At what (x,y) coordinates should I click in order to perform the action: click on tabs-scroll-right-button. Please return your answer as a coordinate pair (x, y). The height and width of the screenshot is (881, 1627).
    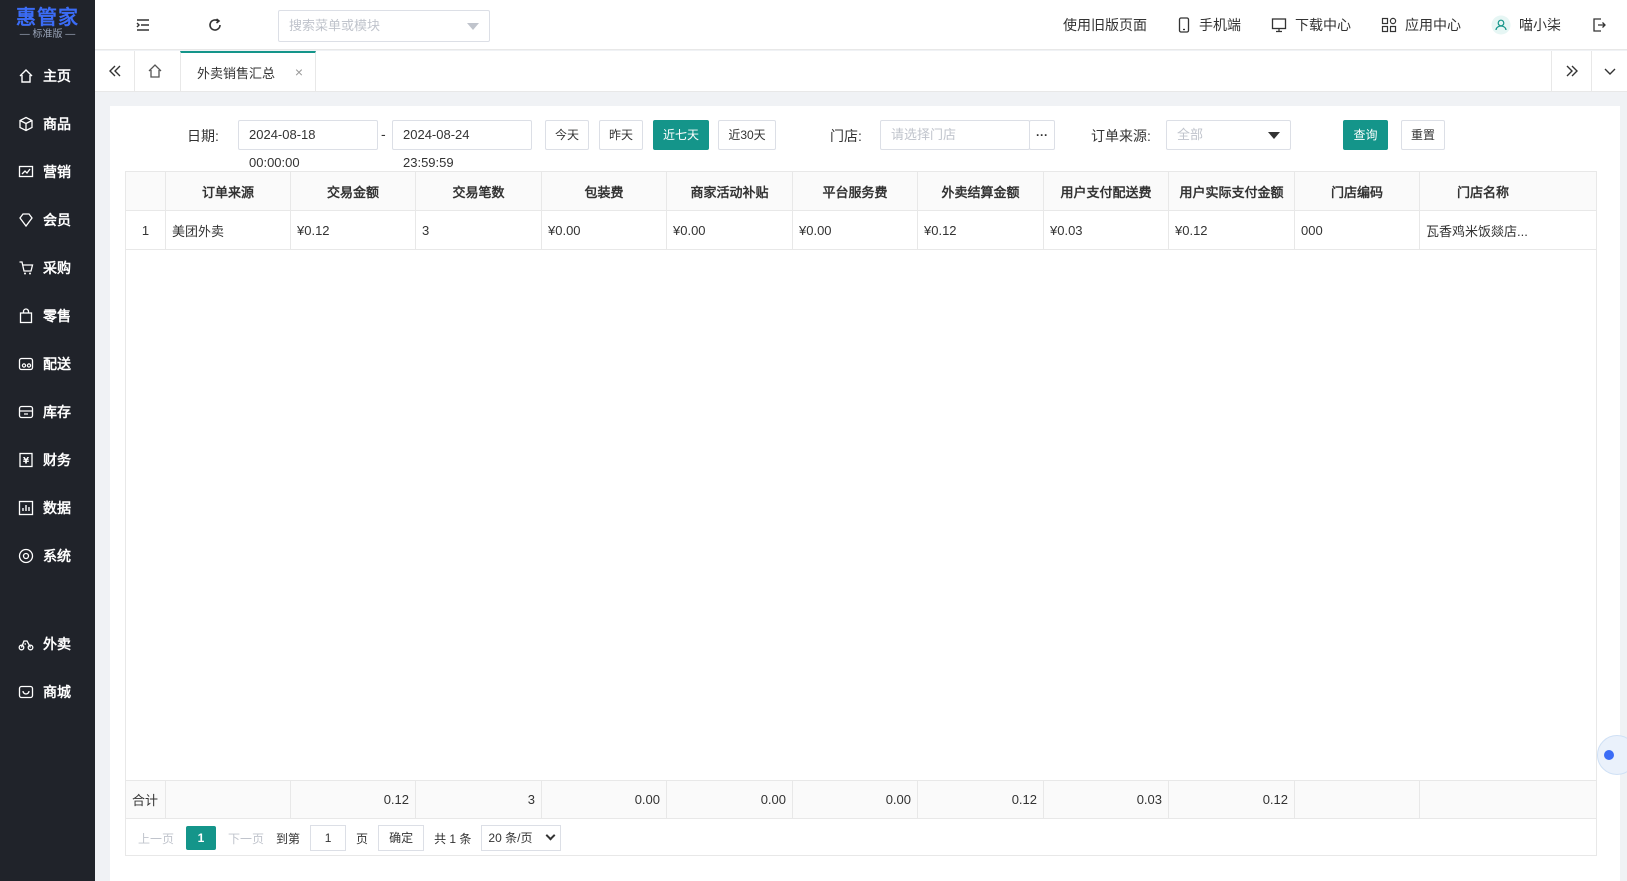
    Looking at the image, I should click on (1571, 71).